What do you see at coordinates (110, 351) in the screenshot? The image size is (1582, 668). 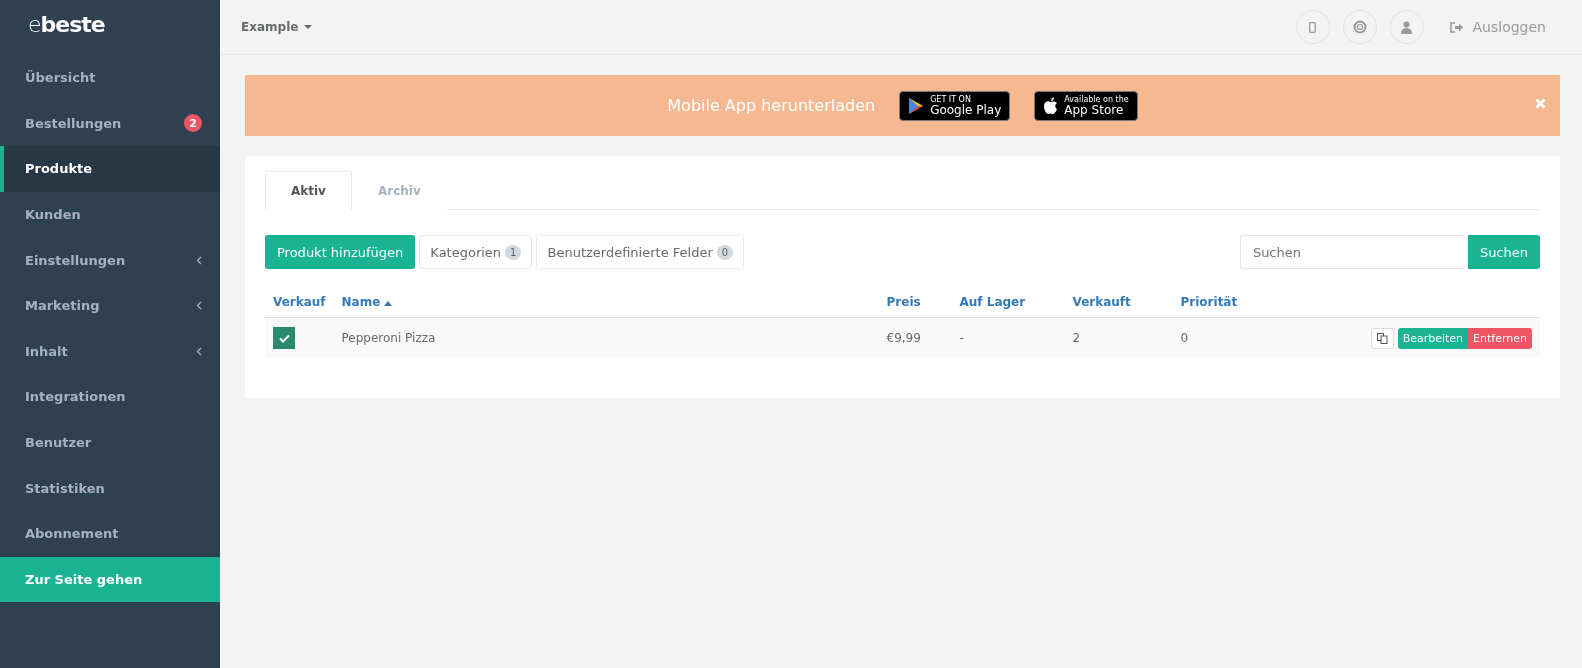 I see `sidebar-item: Inhalt` at bounding box center [110, 351].